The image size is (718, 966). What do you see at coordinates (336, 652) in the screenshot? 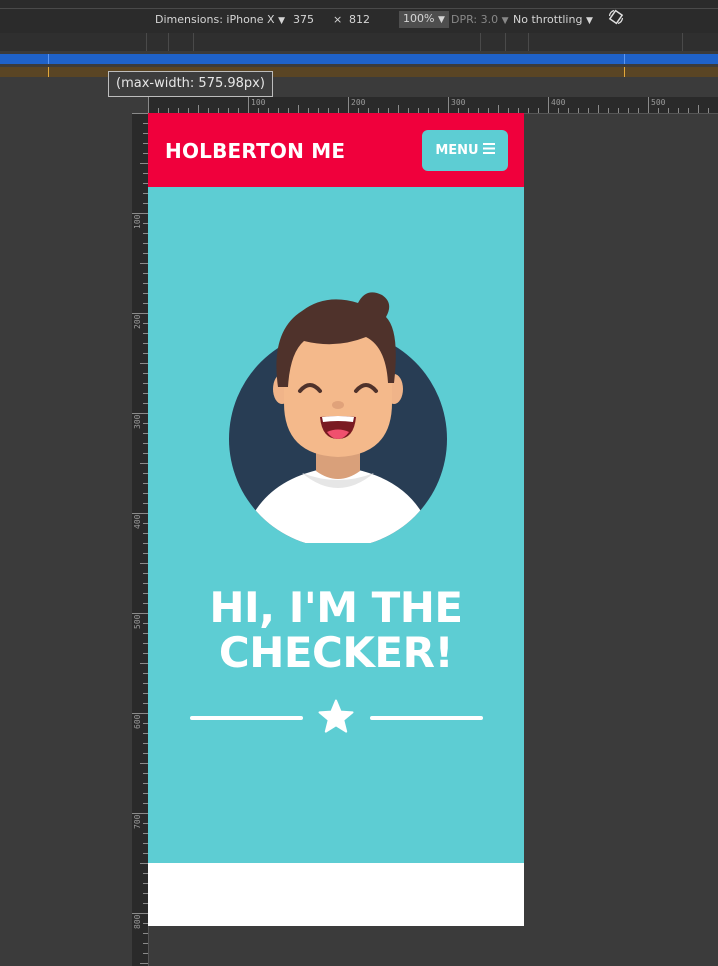
I see `headline-line-2: CHECKER!` at bounding box center [336, 652].